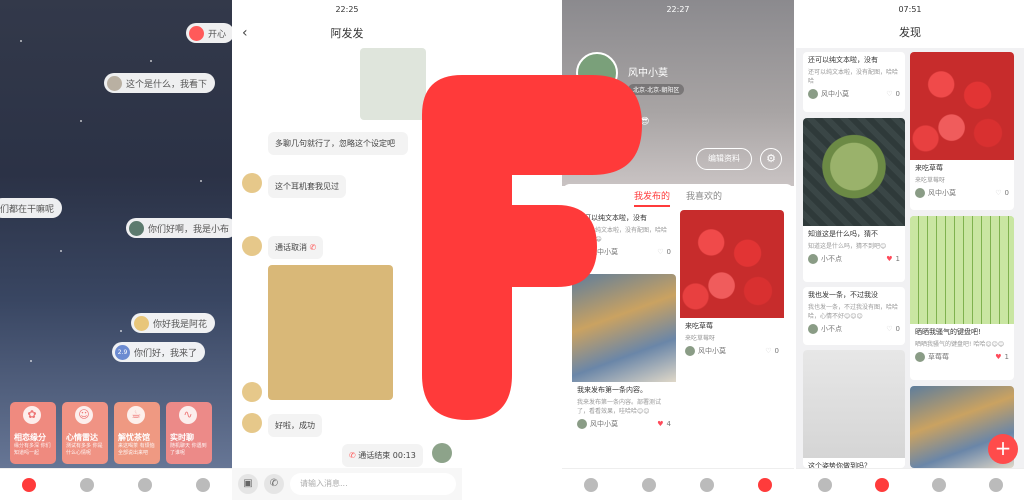 This screenshot has height=500, width=1024. Describe the element at coordinates (854, 82) in the screenshot. I see `post-card: 还可以纯文本啦，没有 还可以纯文本啦，没有配图，哈哈哈 风中小莫 ♡ 0` at that location.